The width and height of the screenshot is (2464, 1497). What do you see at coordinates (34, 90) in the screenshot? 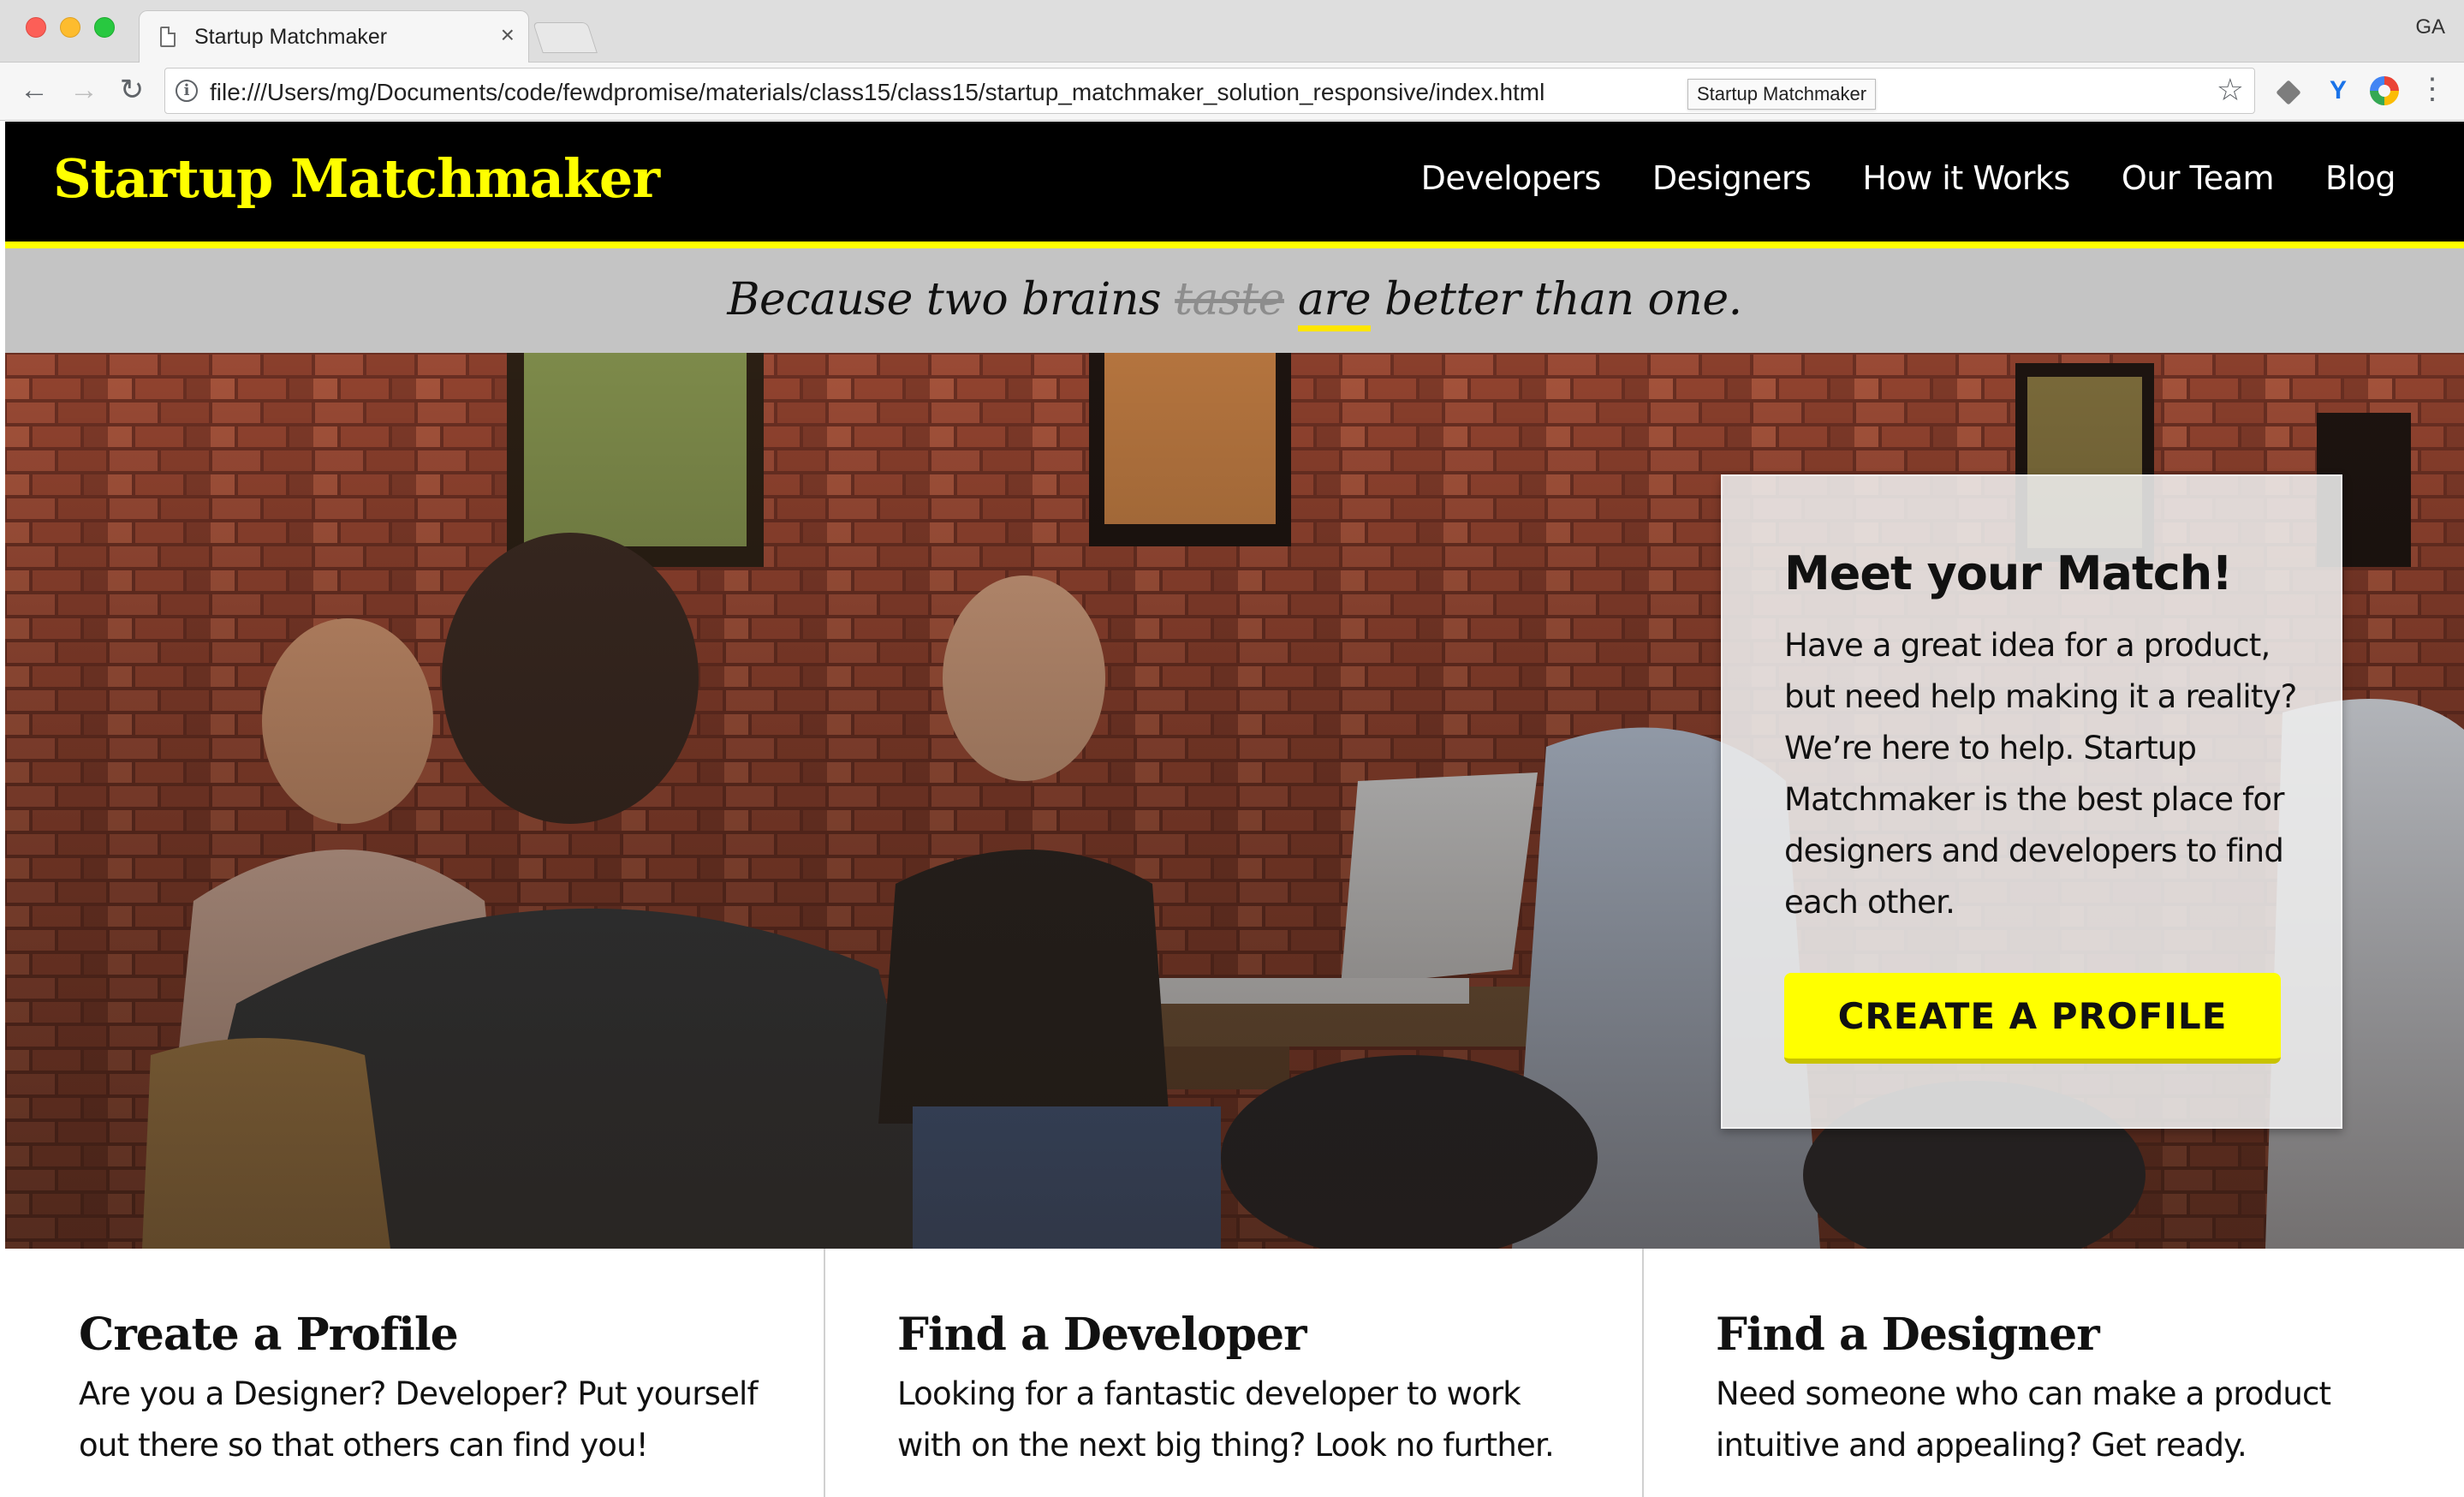
I see `back-arrow-icon: ←` at bounding box center [34, 90].